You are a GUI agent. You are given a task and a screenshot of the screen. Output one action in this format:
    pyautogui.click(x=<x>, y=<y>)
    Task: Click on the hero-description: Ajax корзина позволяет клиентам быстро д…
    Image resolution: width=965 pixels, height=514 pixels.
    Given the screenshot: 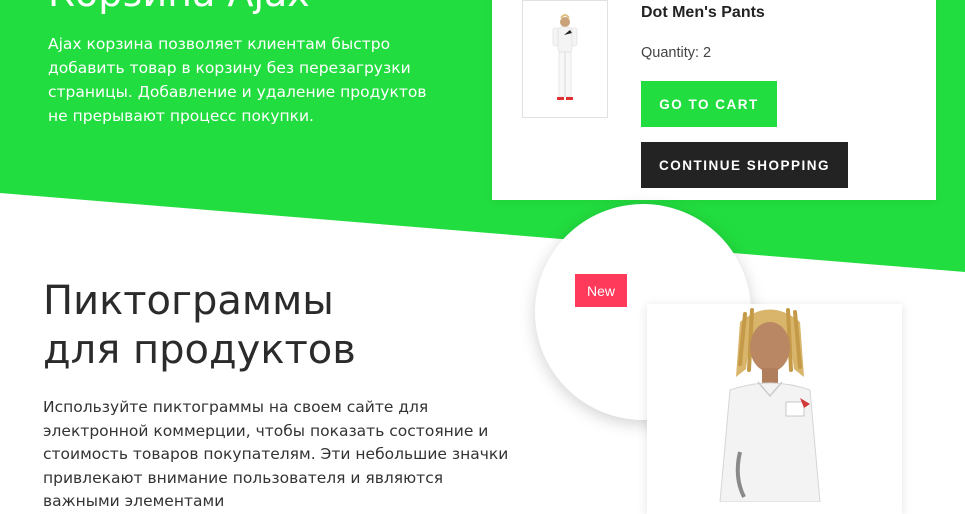 What is the action you would take?
    pyautogui.click(x=237, y=80)
    